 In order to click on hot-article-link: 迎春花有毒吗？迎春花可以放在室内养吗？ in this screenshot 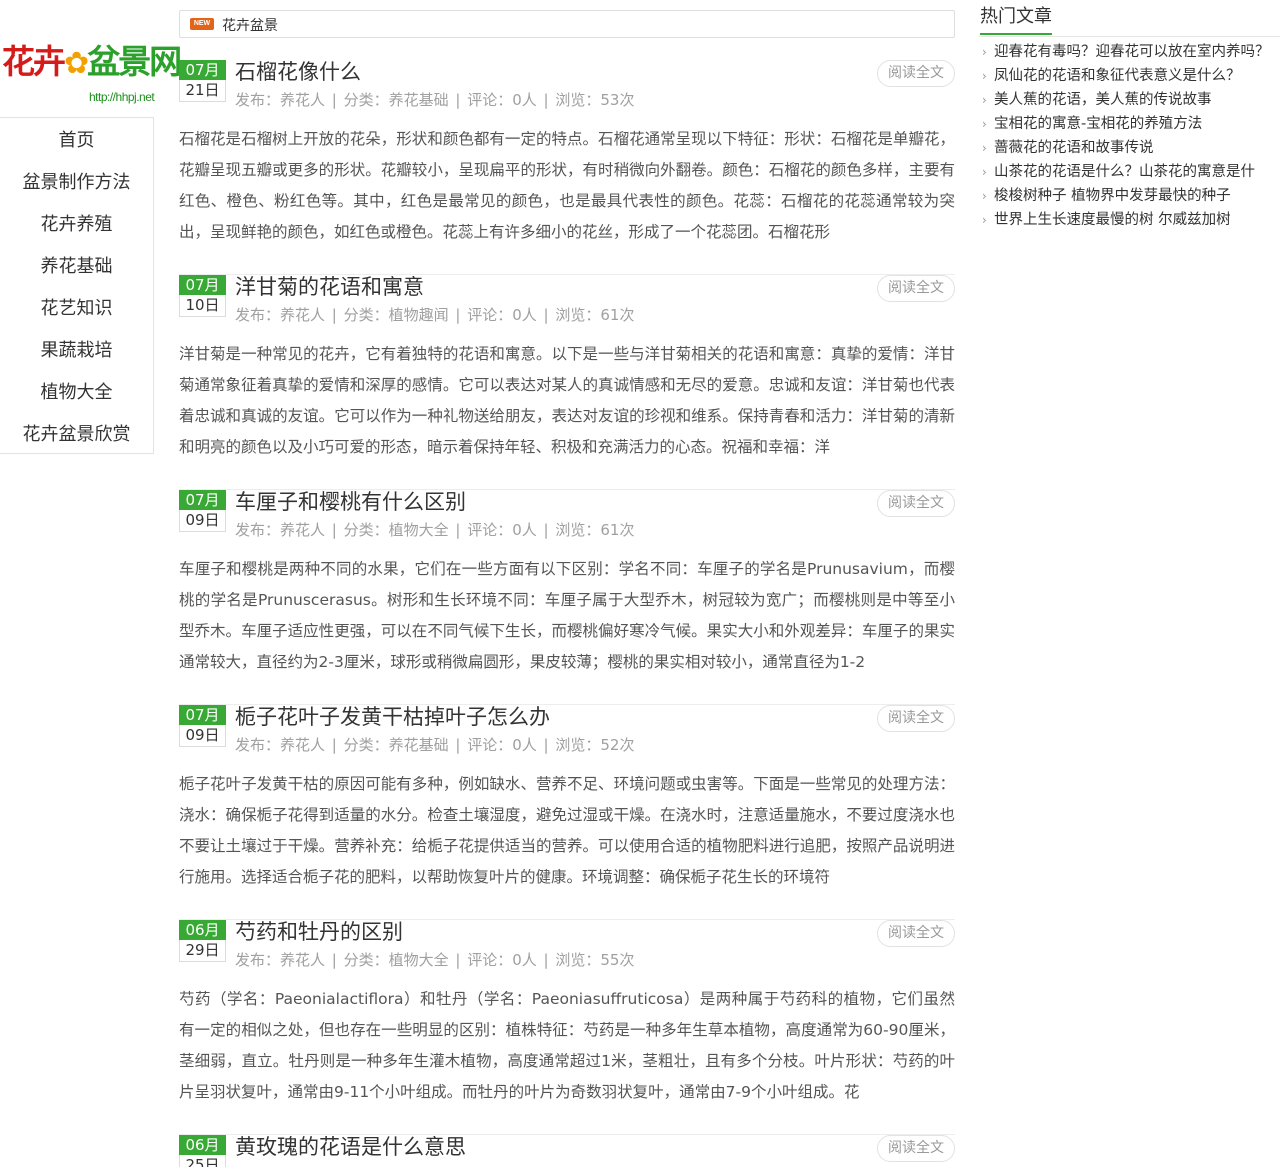, I will do `click(1132, 52)`.